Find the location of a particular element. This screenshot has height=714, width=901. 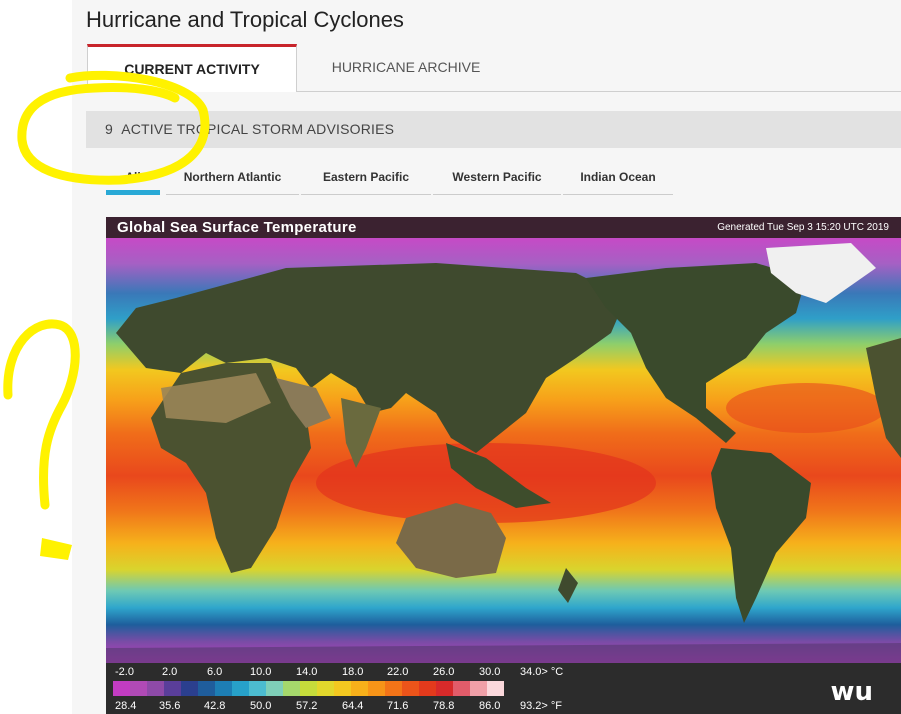

page-title: Hurricane and Tropical Cyclones is located at coordinates (245, 19).